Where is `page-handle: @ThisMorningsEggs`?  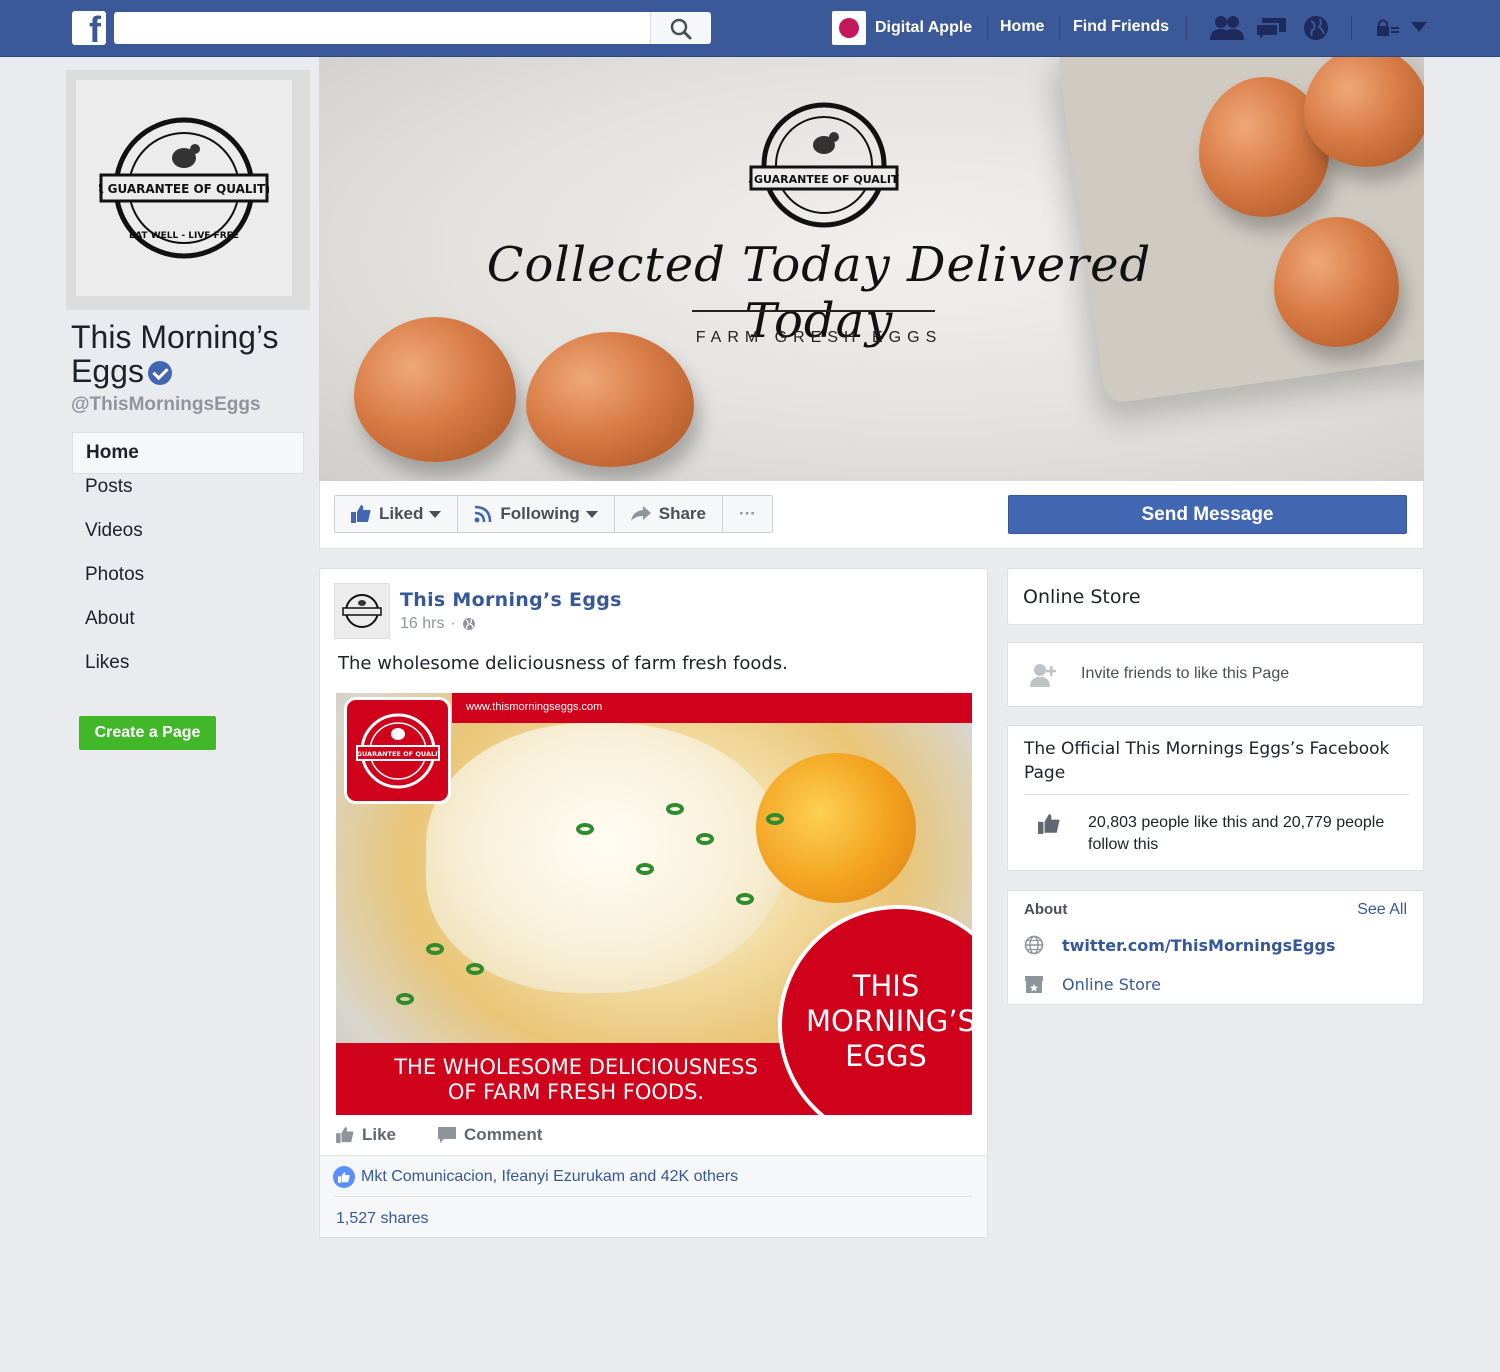 page-handle: @ThisMorningsEggs is located at coordinates (190, 405).